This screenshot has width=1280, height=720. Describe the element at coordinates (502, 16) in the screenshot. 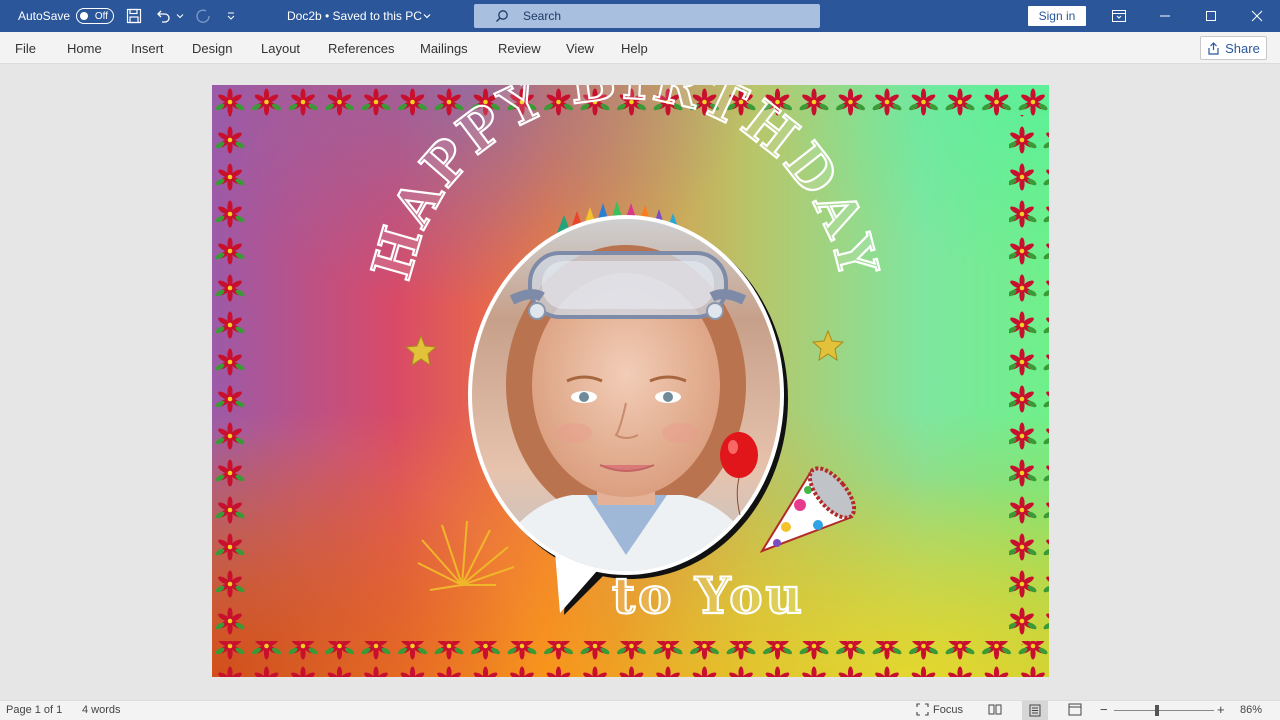

I see `search-icon` at that location.